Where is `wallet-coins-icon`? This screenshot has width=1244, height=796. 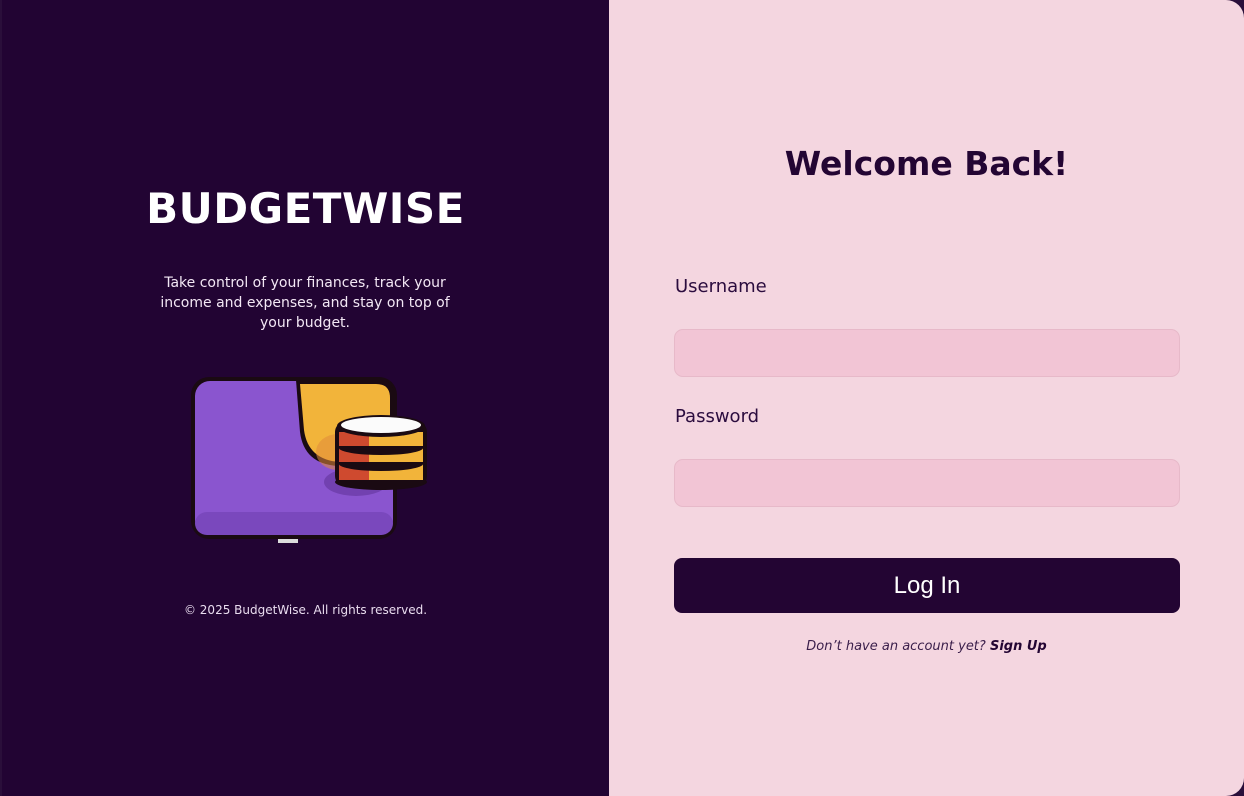 wallet-coins-icon is located at coordinates (309, 460).